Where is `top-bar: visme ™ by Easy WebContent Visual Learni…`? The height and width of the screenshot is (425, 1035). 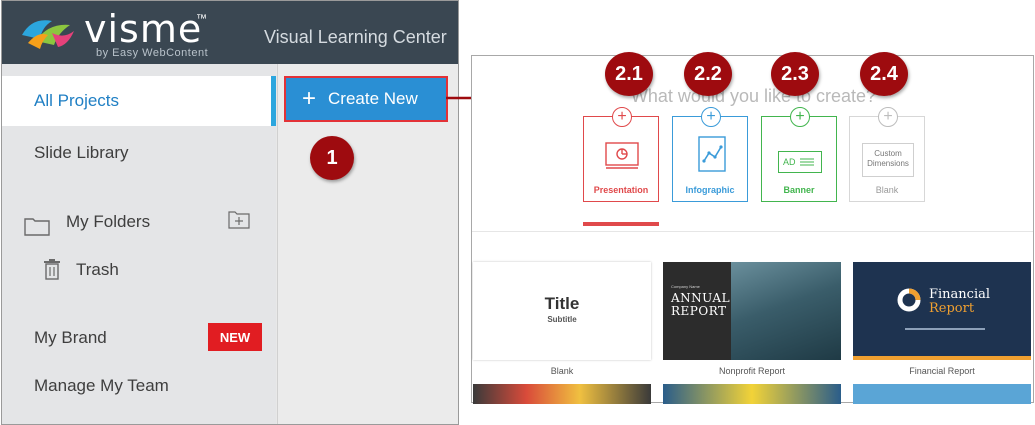 top-bar: visme ™ by Easy WebContent Visual Learni… is located at coordinates (230, 32).